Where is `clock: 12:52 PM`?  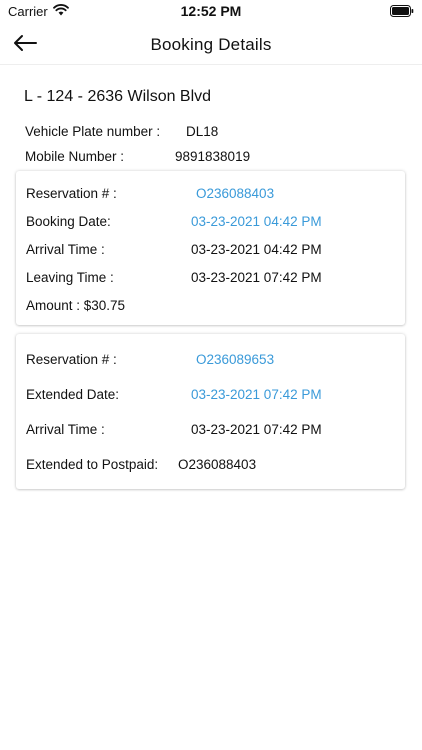 clock: 12:52 PM is located at coordinates (211, 11).